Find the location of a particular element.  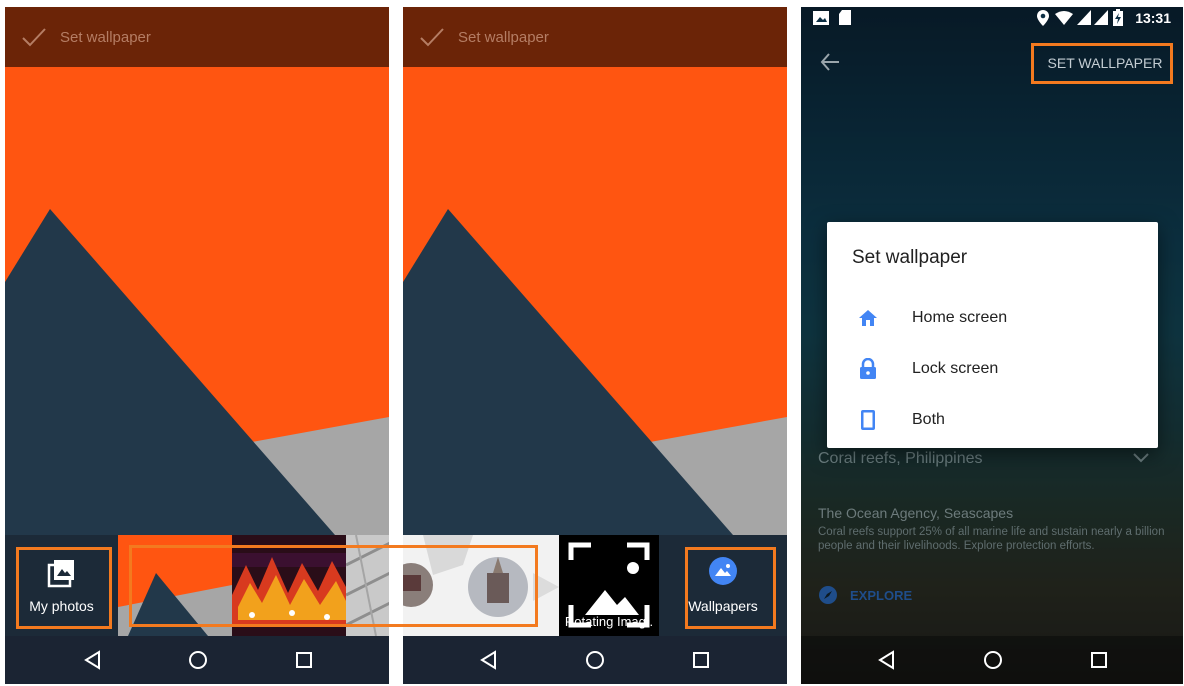

chevron-down-icon is located at coordinates (1141, 458).